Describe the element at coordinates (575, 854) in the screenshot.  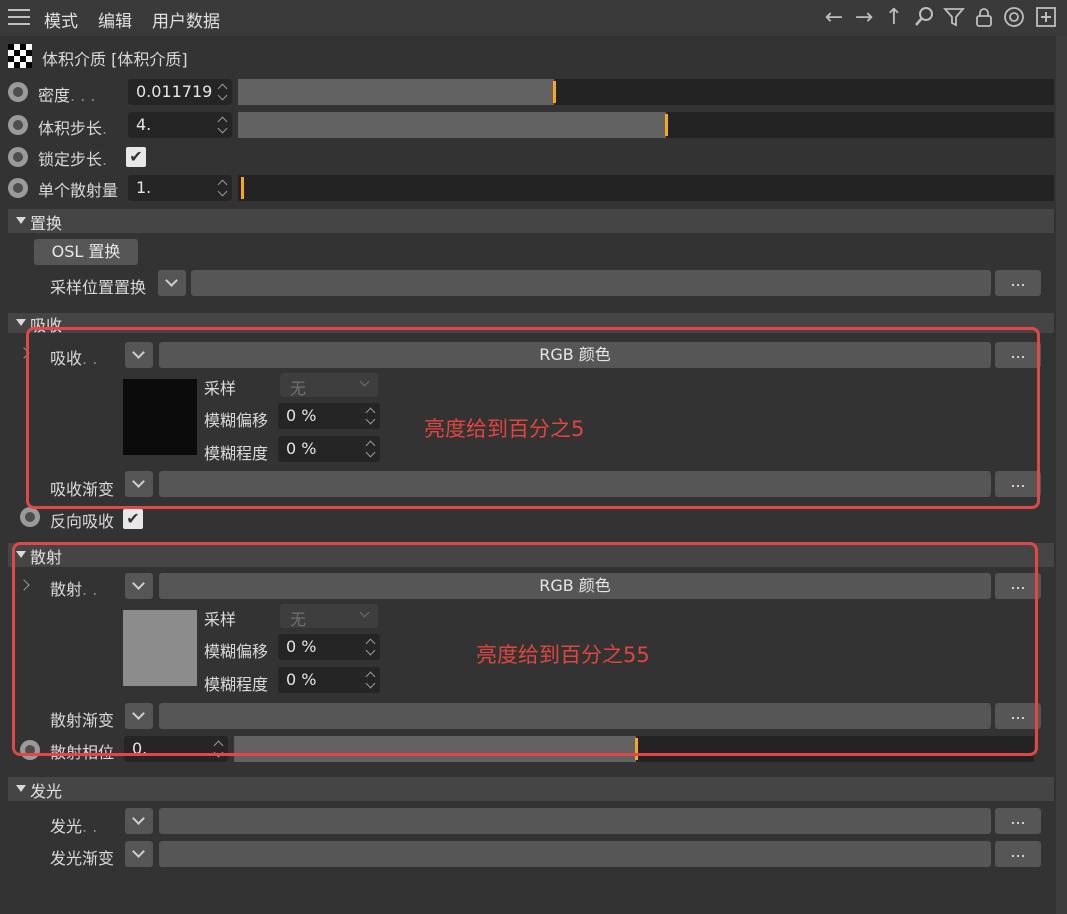
I see `emission-gradient-slot` at that location.